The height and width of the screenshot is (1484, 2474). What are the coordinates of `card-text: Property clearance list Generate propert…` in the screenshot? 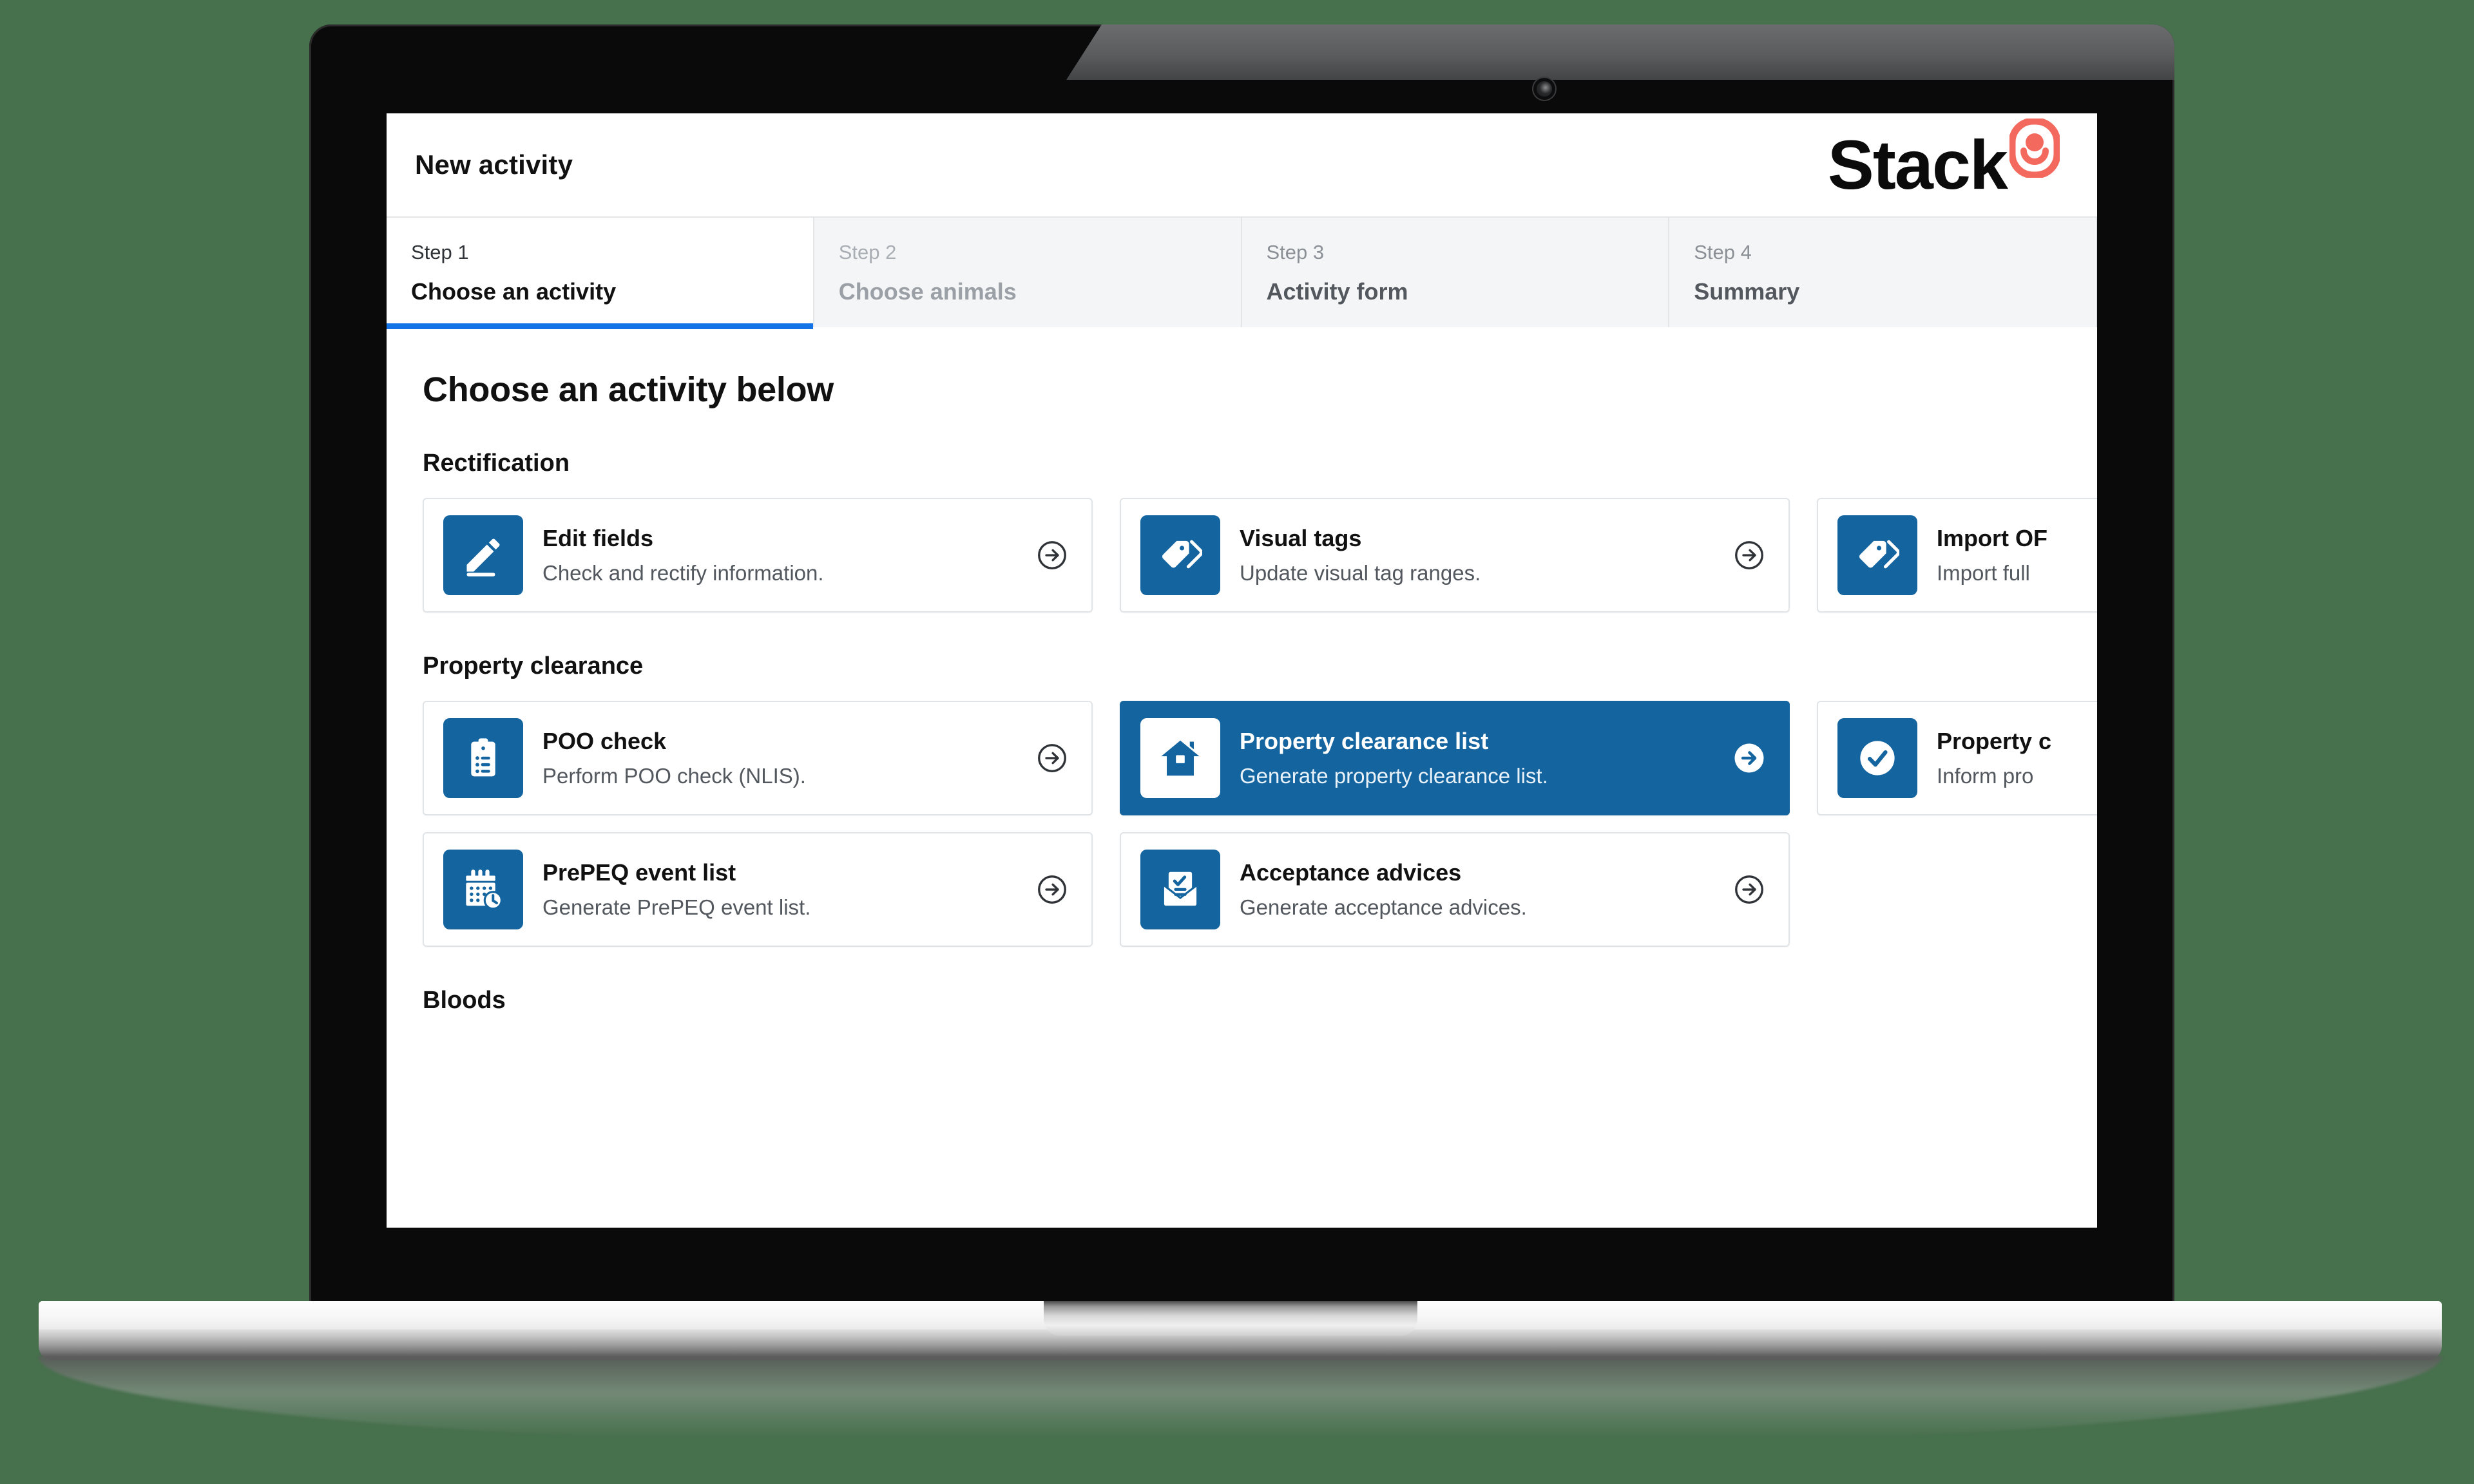 It's located at (1476, 758).